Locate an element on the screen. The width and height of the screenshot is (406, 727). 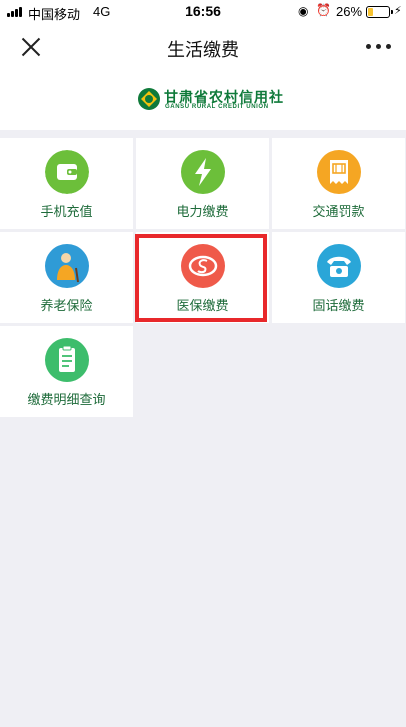
service-label: 缴费明细查询 is located at coordinates (66, 399).